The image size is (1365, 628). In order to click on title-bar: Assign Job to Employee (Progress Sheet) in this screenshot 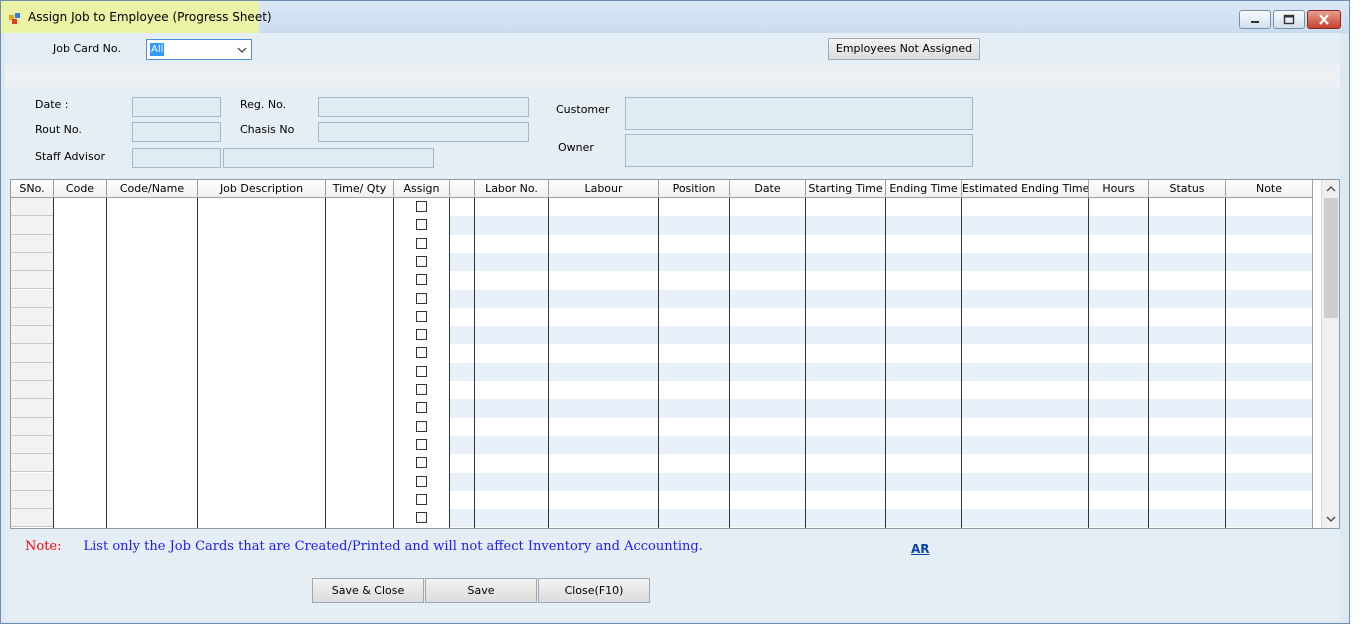, I will do `click(675, 17)`.